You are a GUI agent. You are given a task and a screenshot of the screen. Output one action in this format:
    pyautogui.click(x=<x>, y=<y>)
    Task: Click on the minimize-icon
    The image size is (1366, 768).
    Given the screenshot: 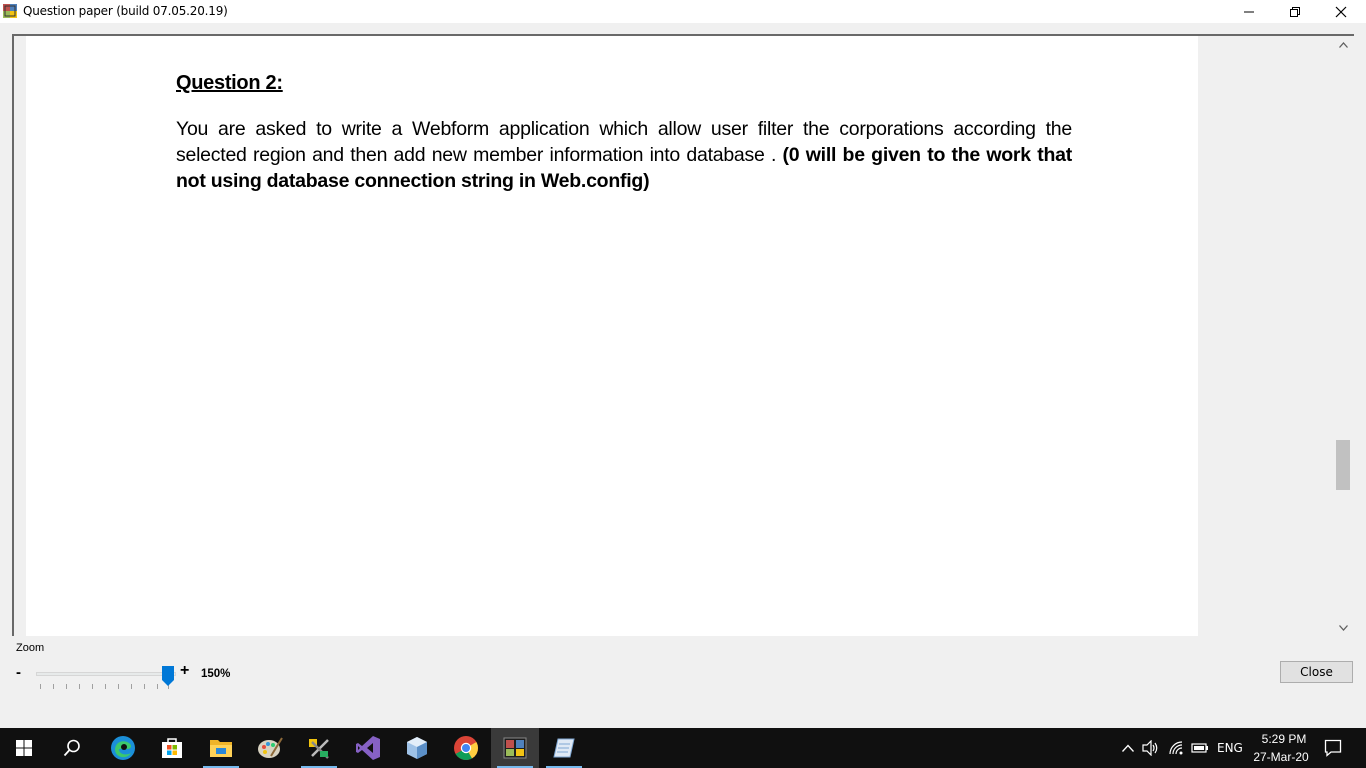 What is the action you would take?
    pyautogui.click(x=1249, y=11)
    